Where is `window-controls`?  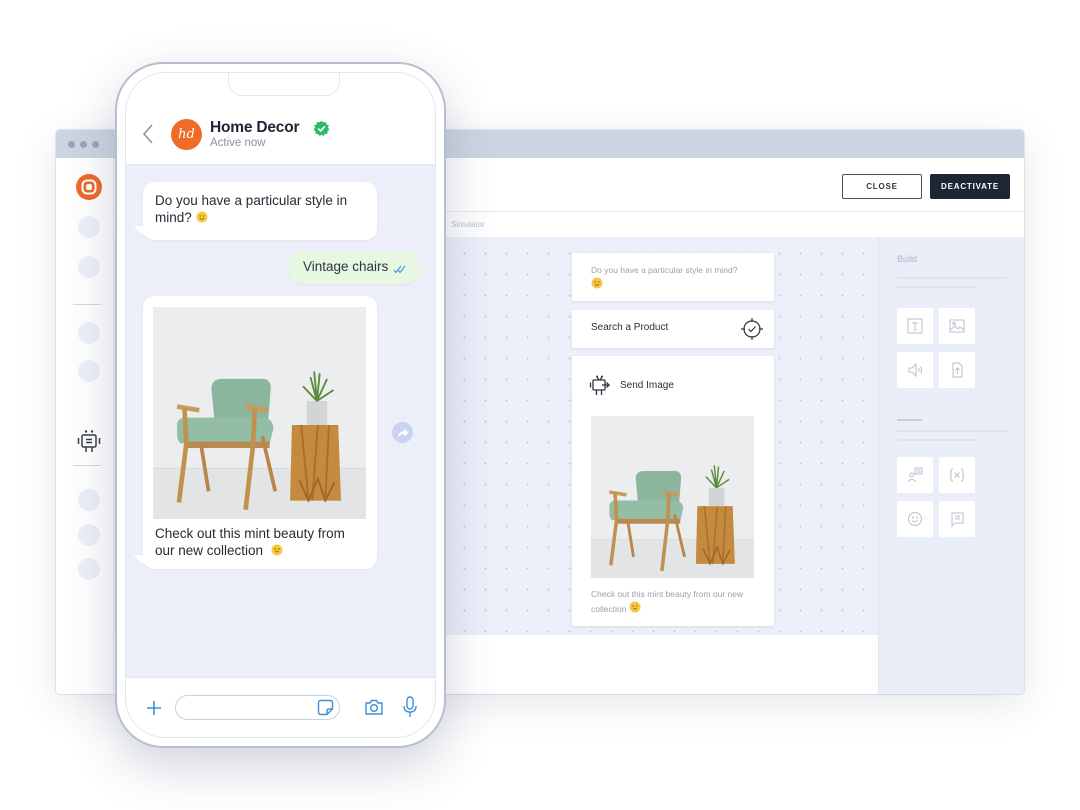
window-controls is located at coordinates (83, 144).